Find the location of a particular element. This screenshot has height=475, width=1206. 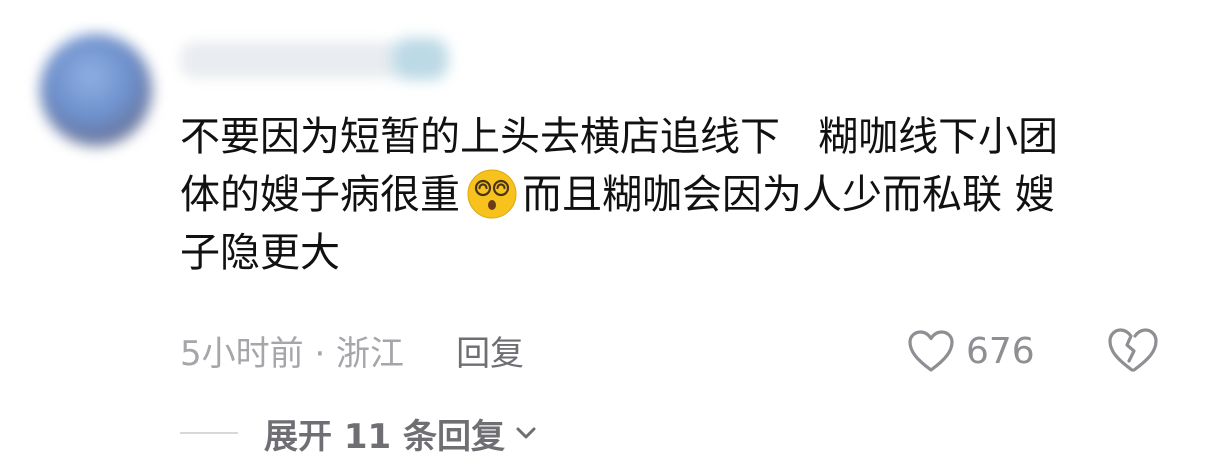

expand-replies-label: 展开 11 条回复 is located at coordinates (384, 436).